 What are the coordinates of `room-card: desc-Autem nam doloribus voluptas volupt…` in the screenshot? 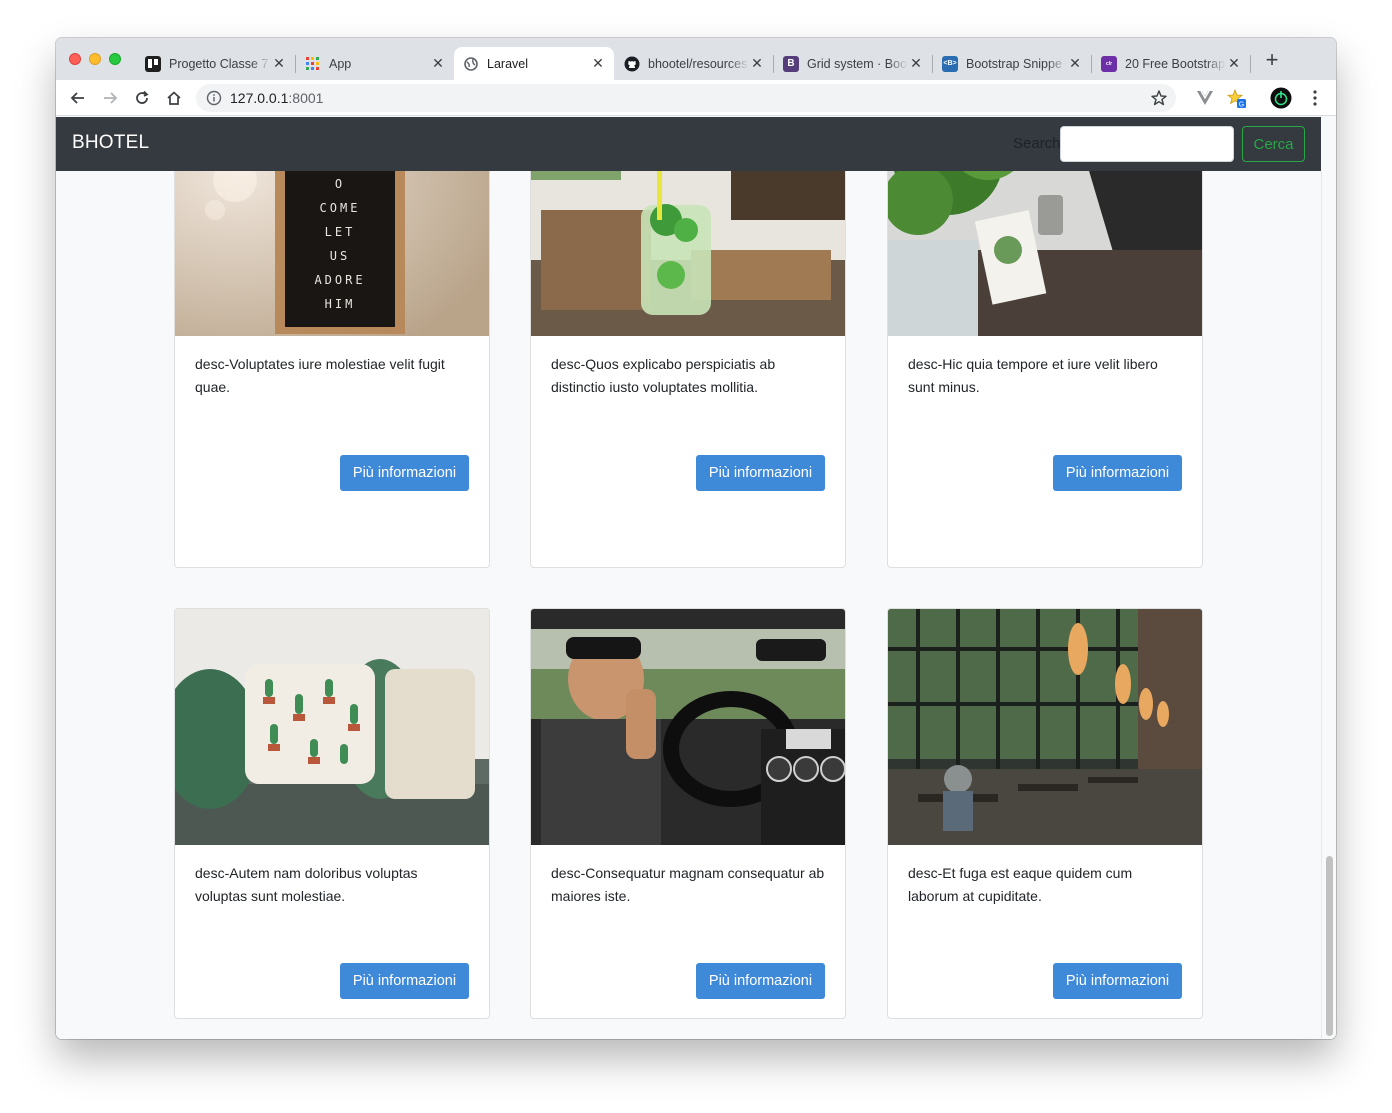 It's located at (332, 813).